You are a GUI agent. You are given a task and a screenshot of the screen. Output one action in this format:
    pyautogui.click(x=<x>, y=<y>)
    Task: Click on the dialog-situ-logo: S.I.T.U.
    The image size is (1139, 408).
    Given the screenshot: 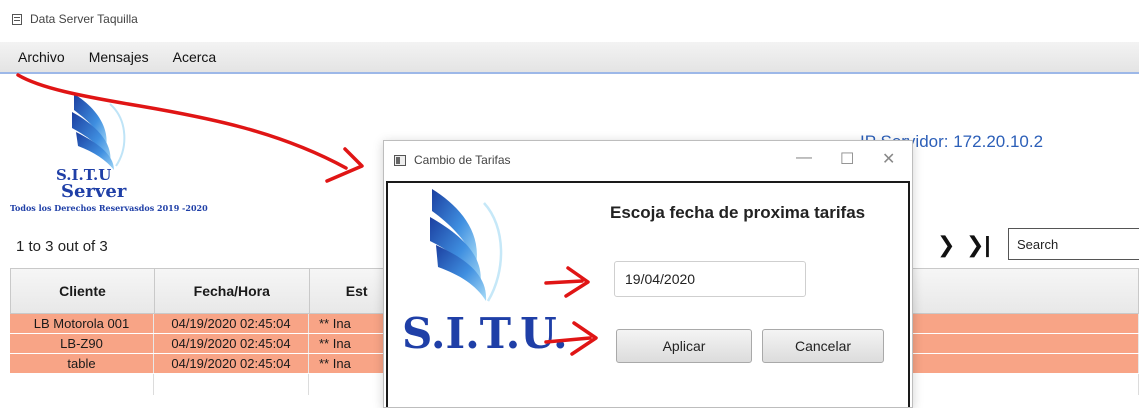 What is the action you would take?
    pyautogui.click(x=482, y=283)
    